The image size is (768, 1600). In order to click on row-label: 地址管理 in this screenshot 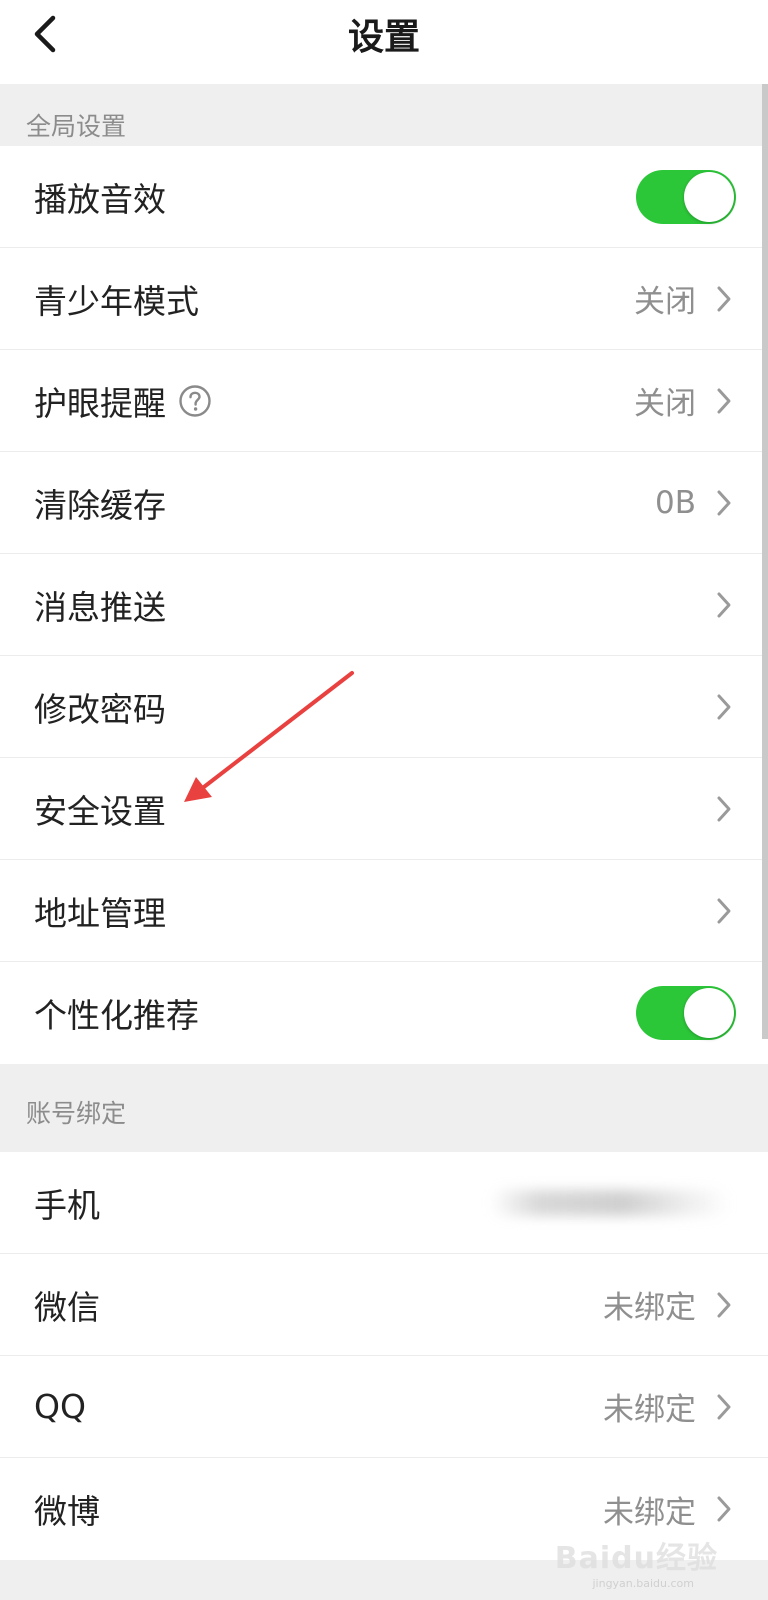, I will do `click(100, 913)`.